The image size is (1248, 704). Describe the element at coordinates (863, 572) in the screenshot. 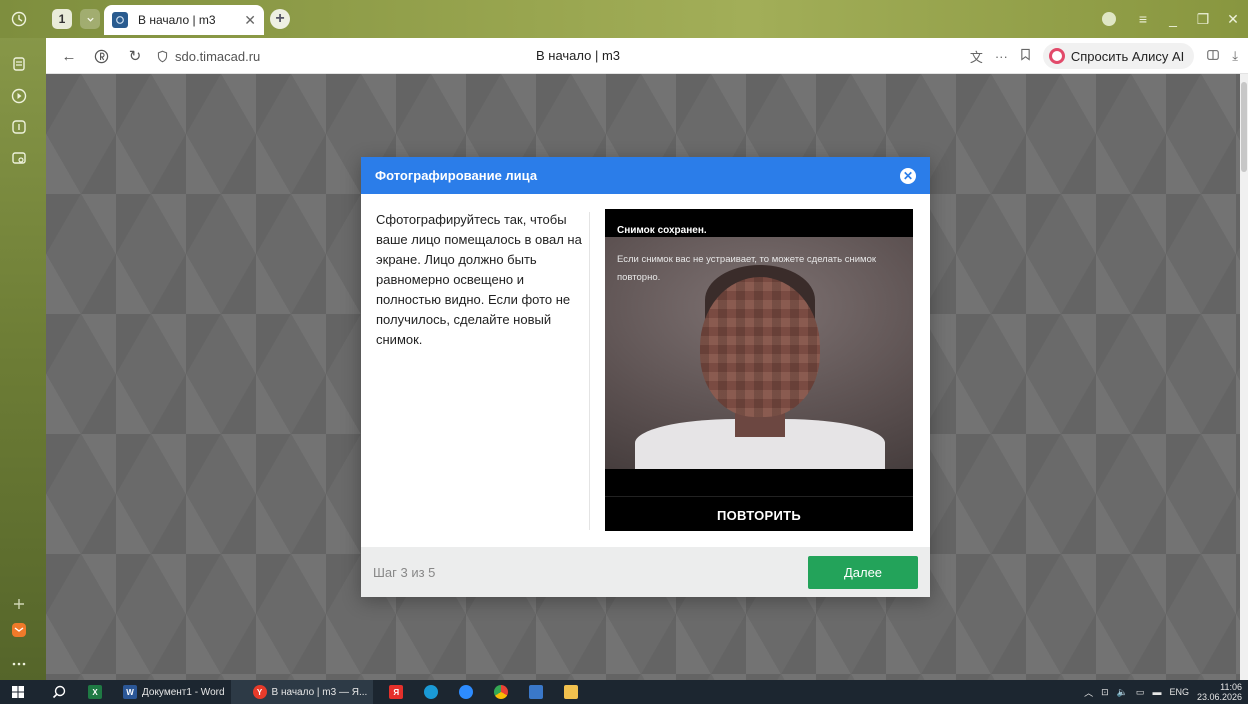

I see `next-button: Далее` at that location.